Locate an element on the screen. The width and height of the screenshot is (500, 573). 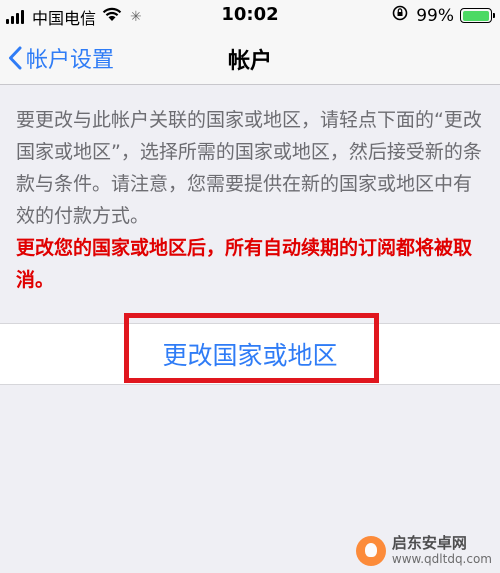
status-right: 99% is located at coordinates (443, 15).